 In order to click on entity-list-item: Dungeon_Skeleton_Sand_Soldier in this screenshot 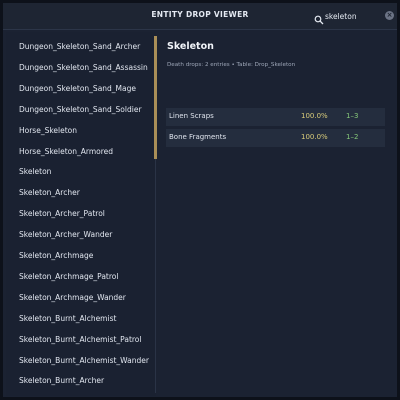, I will do `click(80, 109)`.